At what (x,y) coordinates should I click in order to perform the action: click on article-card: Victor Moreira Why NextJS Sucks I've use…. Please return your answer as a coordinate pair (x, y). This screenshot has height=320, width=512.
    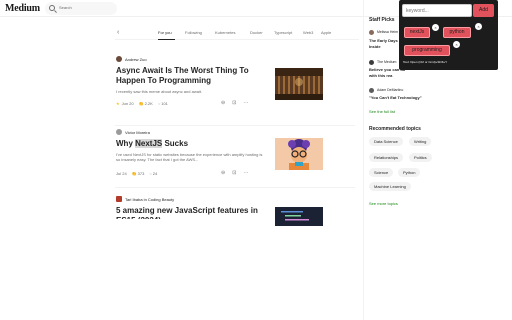
    Looking at the image, I should click on (235, 155).